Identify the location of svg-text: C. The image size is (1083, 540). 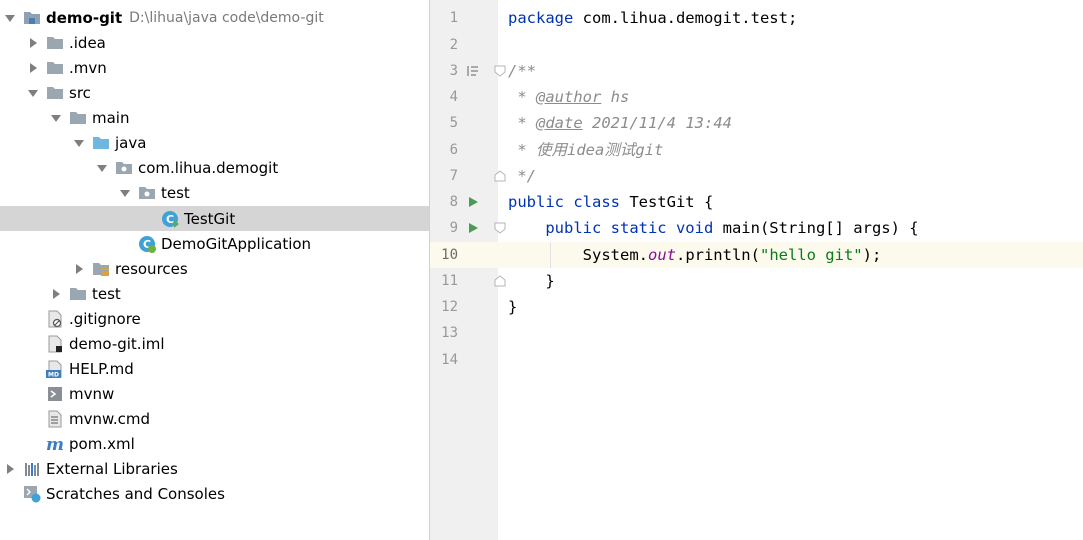
(170, 219).